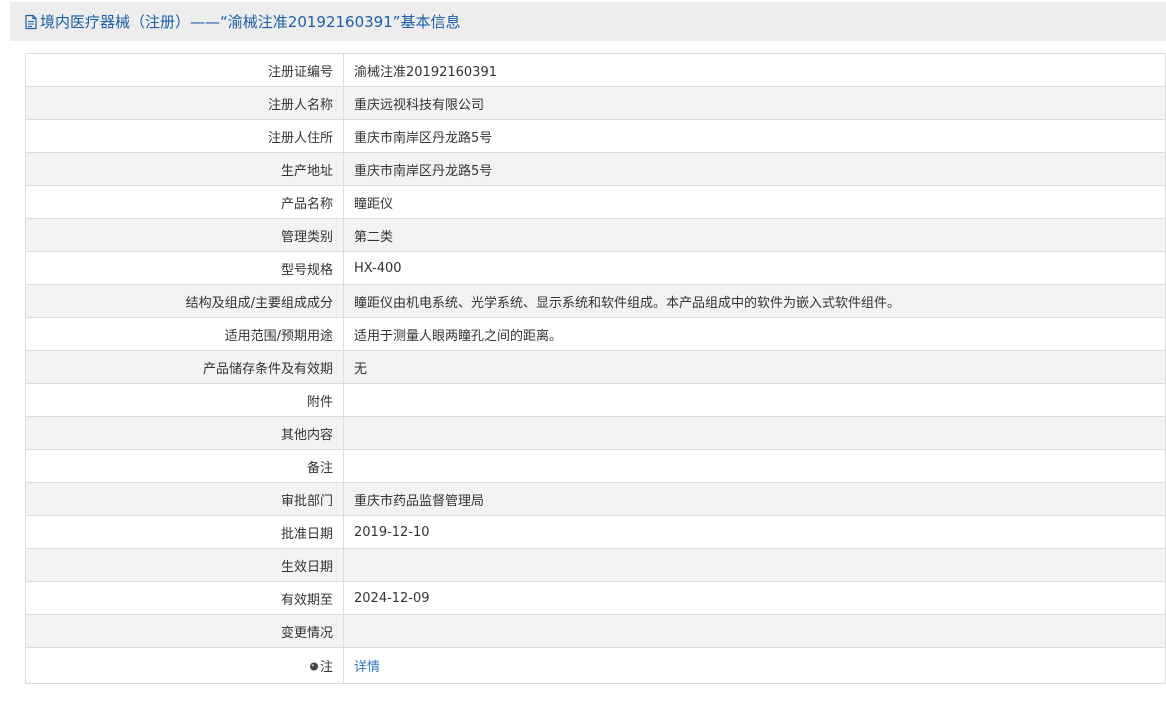  I want to click on field-value: 重庆市药品监督管理局, so click(754, 499).